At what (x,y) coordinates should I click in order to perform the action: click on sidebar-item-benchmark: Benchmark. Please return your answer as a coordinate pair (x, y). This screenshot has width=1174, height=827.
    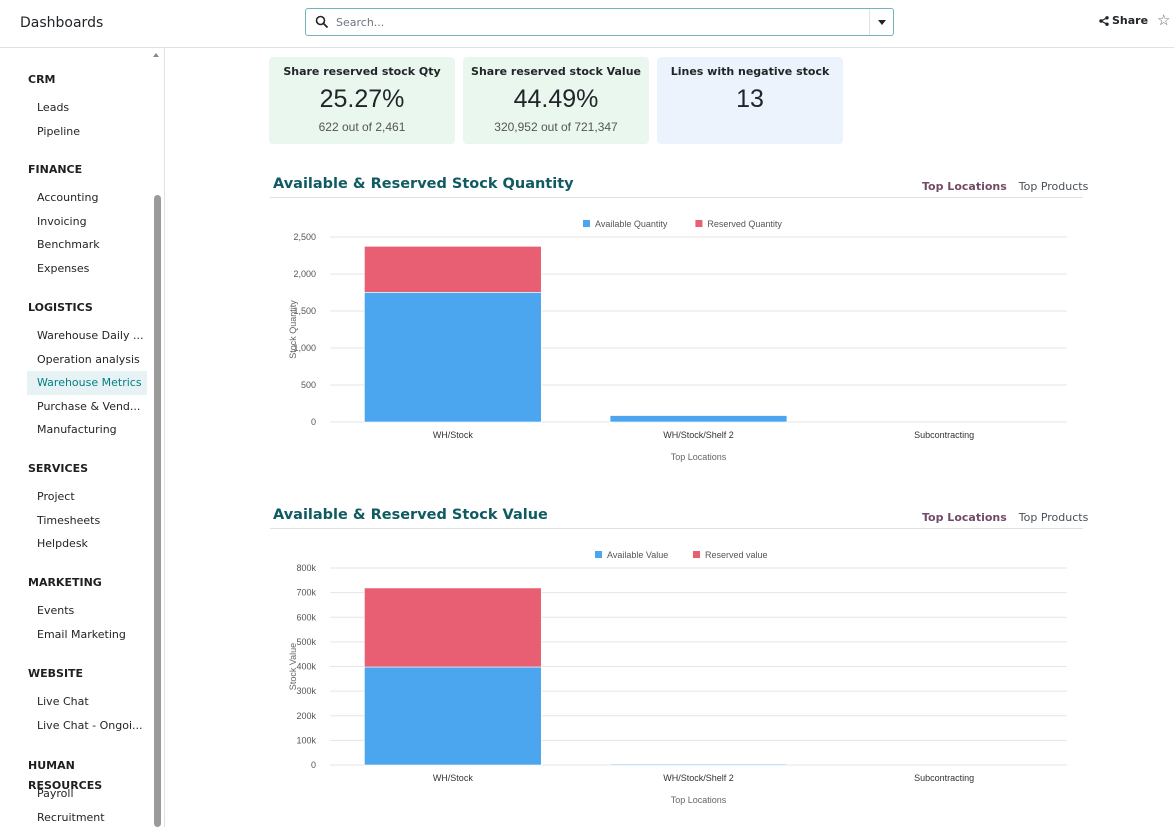
    Looking at the image, I should click on (75, 245).